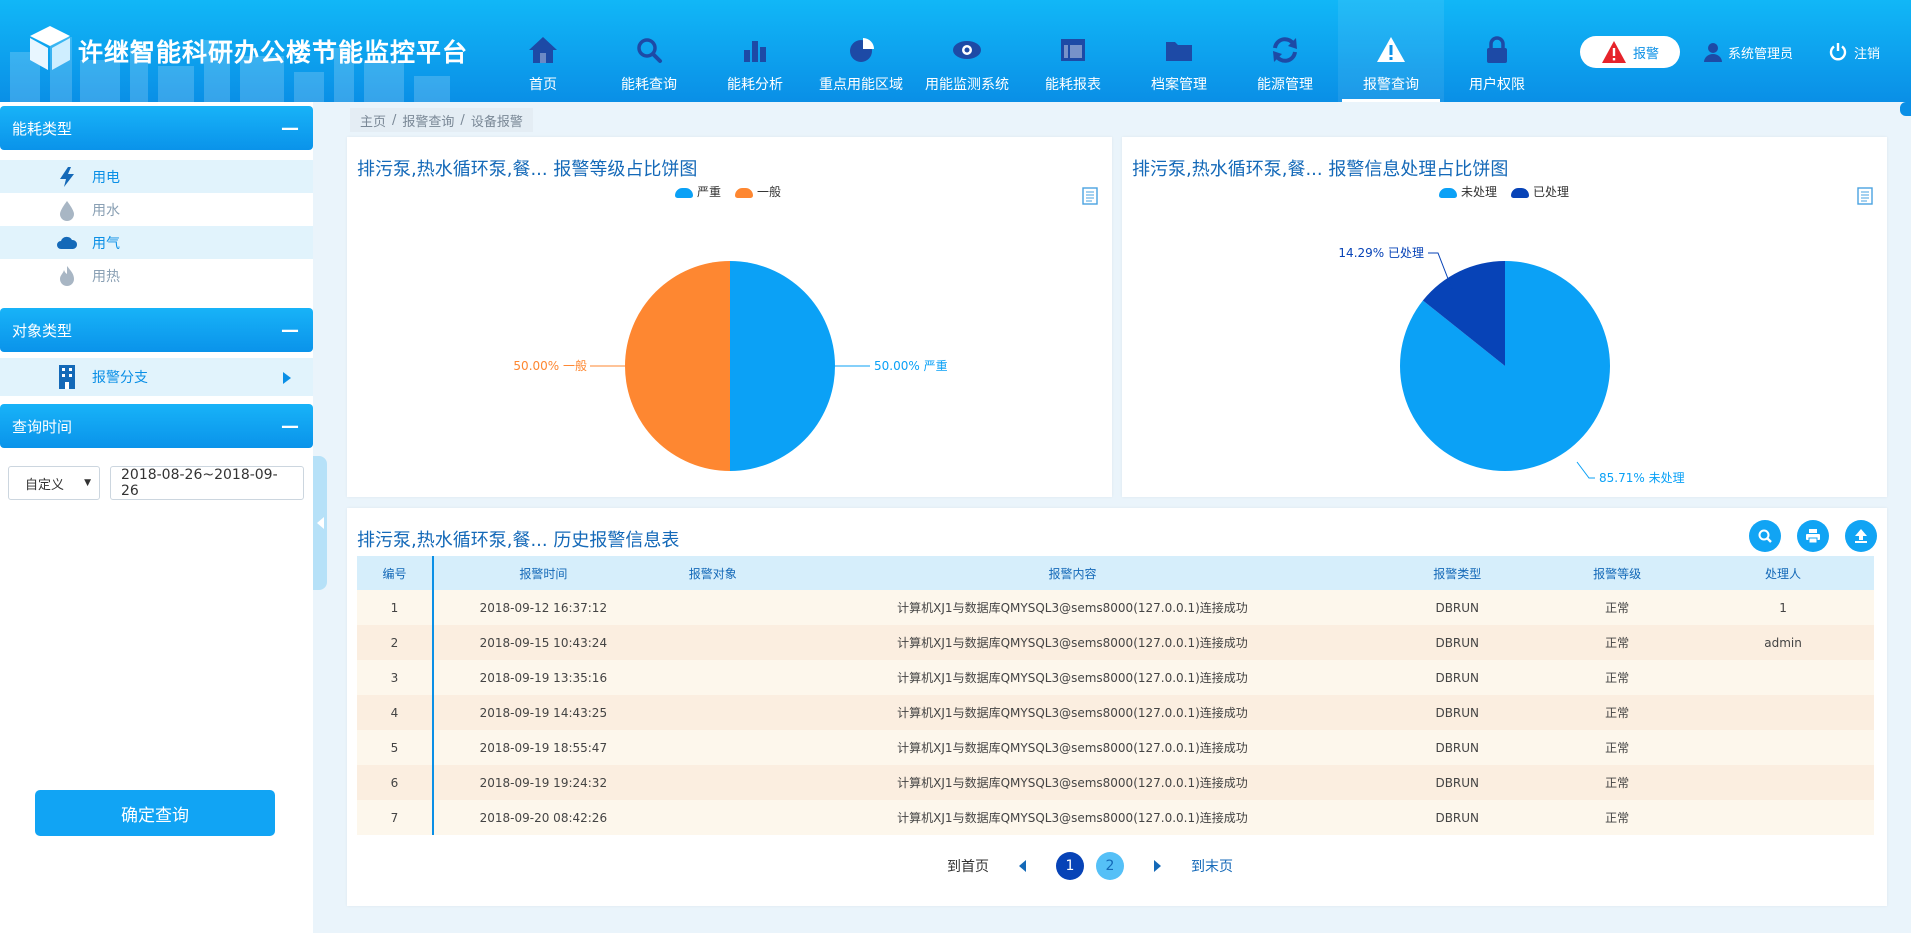  Describe the element at coordinates (155, 813) in the screenshot. I see `confirm-query-button: 确定查询` at that location.